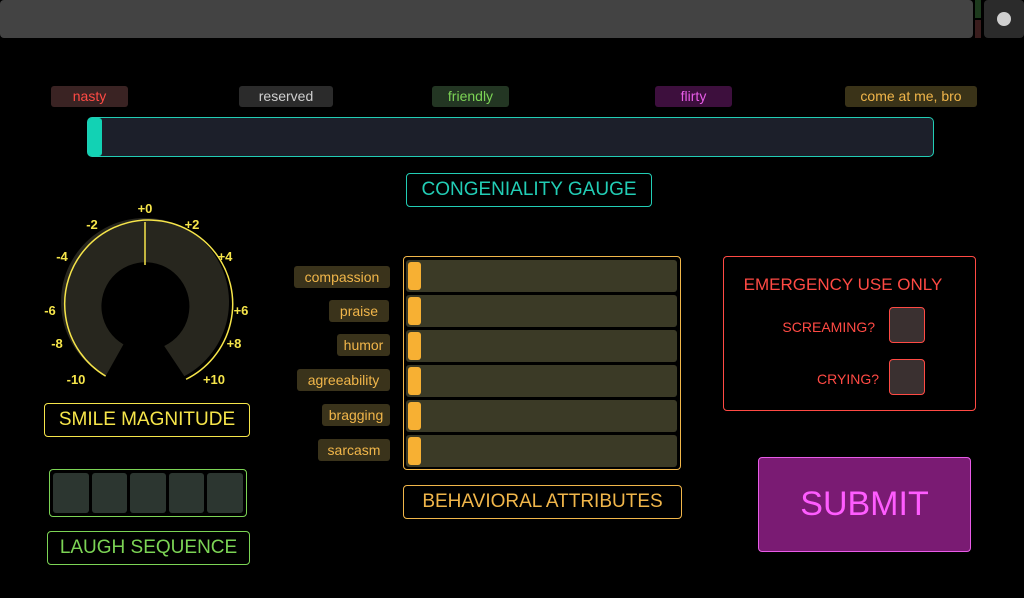  What do you see at coordinates (848, 379) in the screenshot?
I see `crying-label: CRYING?` at bounding box center [848, 379].